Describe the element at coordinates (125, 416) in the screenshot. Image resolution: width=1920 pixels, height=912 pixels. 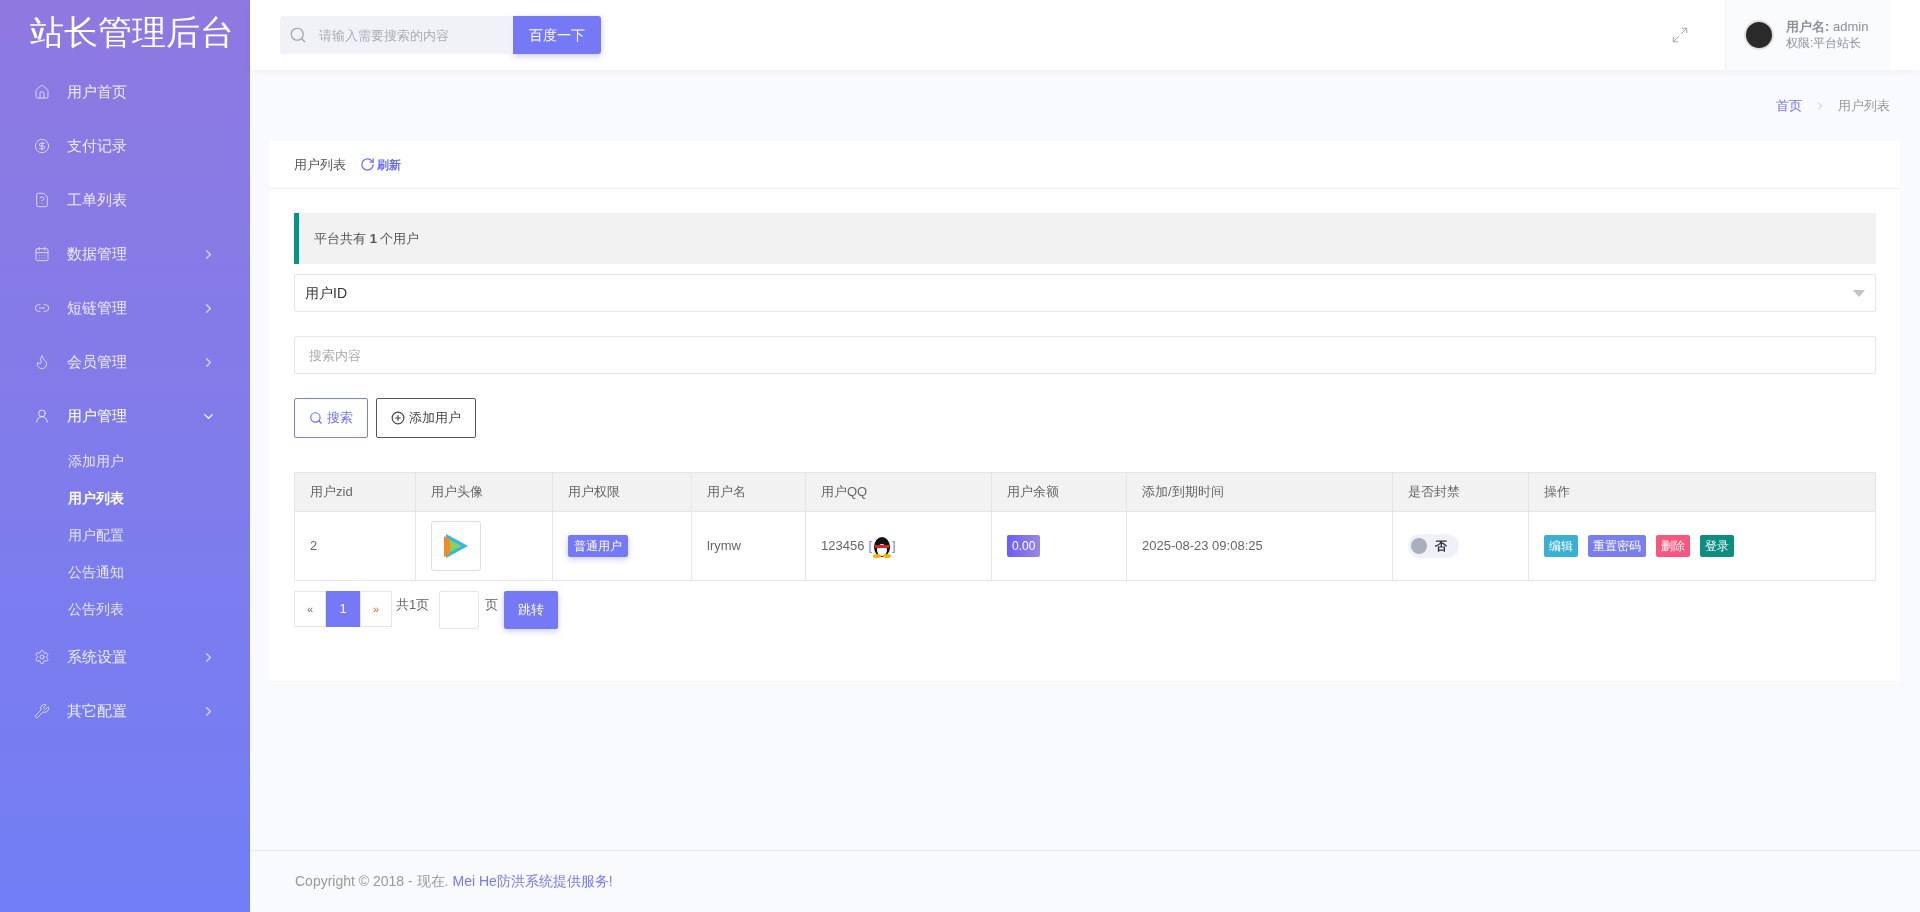
I see `sidebar-item: 用户管理` at that location.